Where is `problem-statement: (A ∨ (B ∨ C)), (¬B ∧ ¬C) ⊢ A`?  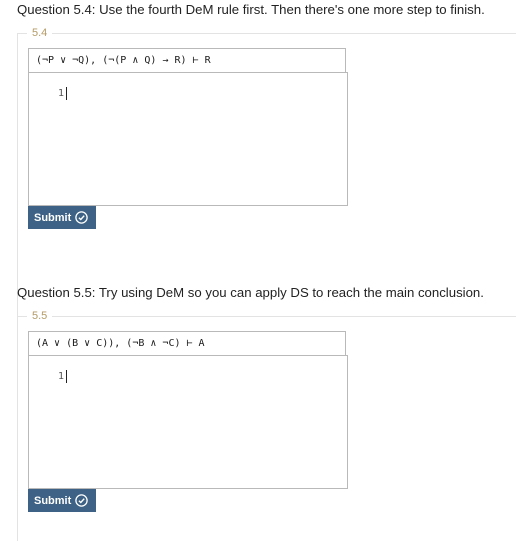 problem-statement: (A ∨ (B ∨ C)), (¬B ∧ ¬C) ⊢ A is located at coordinates (187, 343).